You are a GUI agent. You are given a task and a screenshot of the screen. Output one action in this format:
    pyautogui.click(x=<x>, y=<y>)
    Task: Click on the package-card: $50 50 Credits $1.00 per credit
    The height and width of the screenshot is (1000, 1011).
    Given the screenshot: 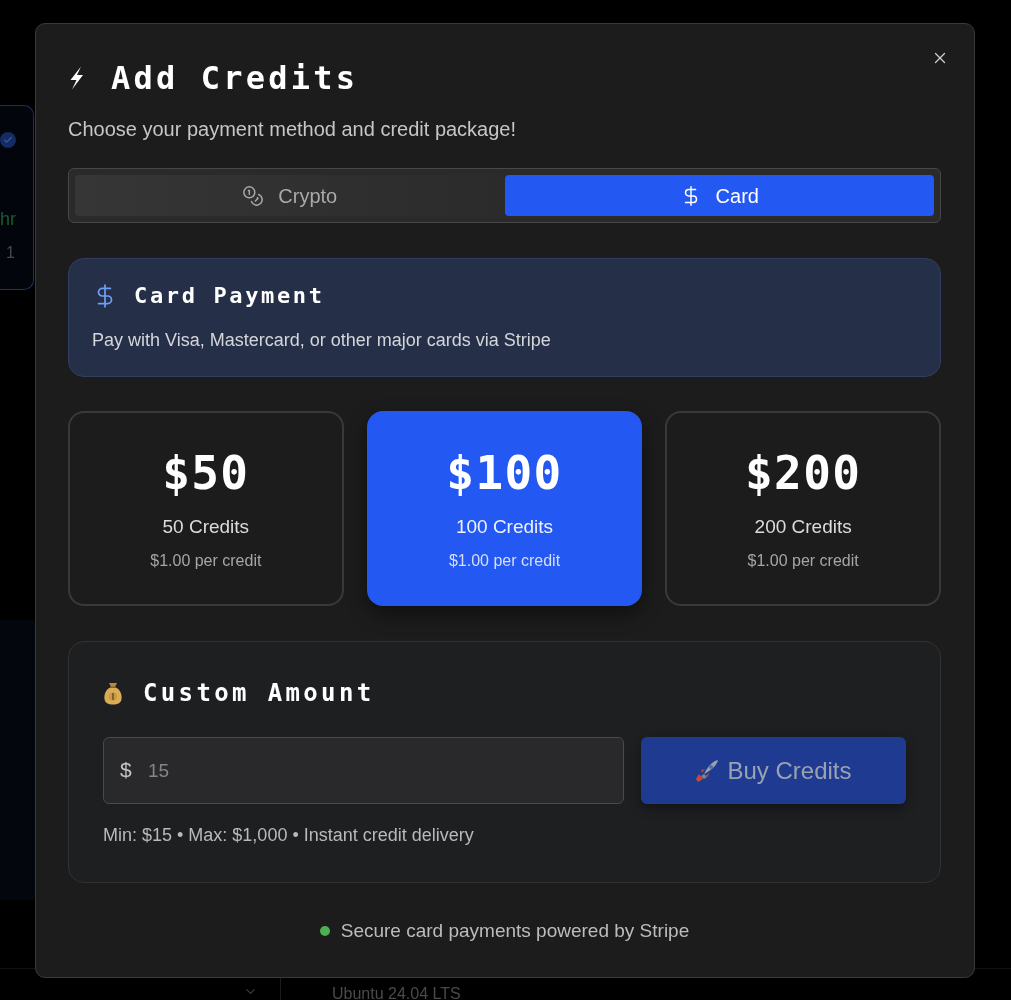 What is the action you would take?
    pyautogui.click(x=206, y=508)
    